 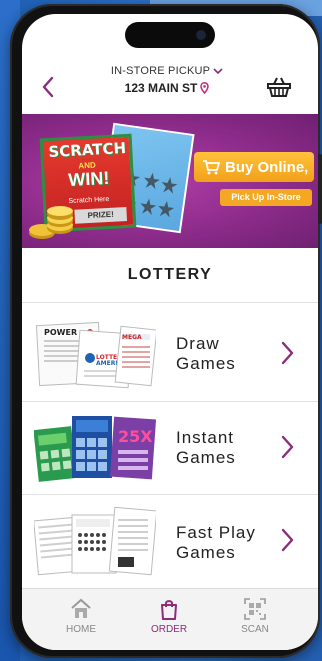 I want to click on app-header: IN-STORE PICKUP 123 MAIN ST, so click(x=170, y=84).